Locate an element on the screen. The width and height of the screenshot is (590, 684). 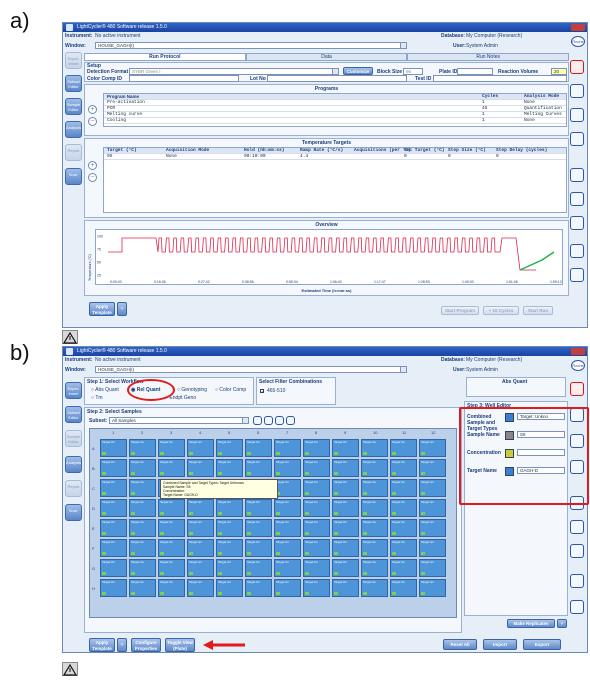
print-icon is located at coordinates (577, 581).